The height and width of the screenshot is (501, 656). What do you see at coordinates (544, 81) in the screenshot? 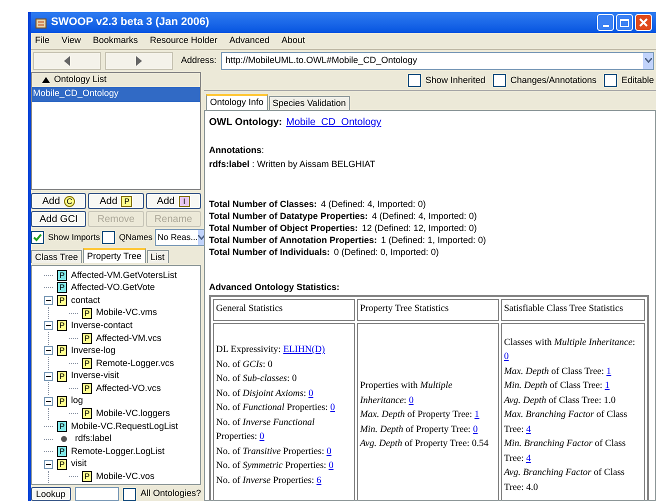
I see `option-checkbox: Changes/Annotations` at bounding box center [544, 81].